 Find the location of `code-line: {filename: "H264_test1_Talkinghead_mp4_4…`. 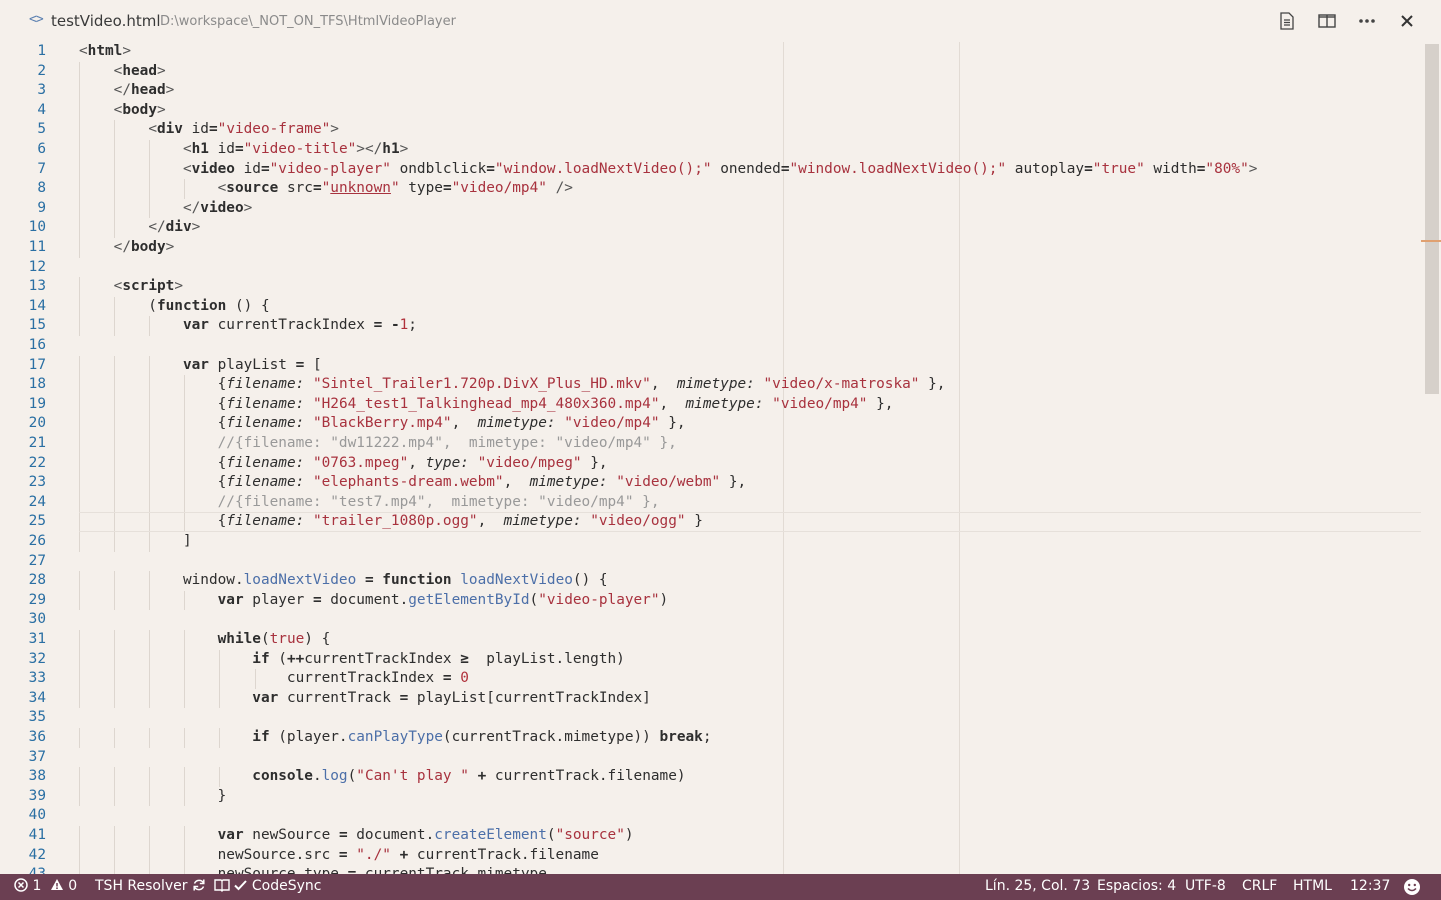

code-line: {filename: "H264_test1_Talkinghead_mp4_4… is located at coordinates (486, 405).